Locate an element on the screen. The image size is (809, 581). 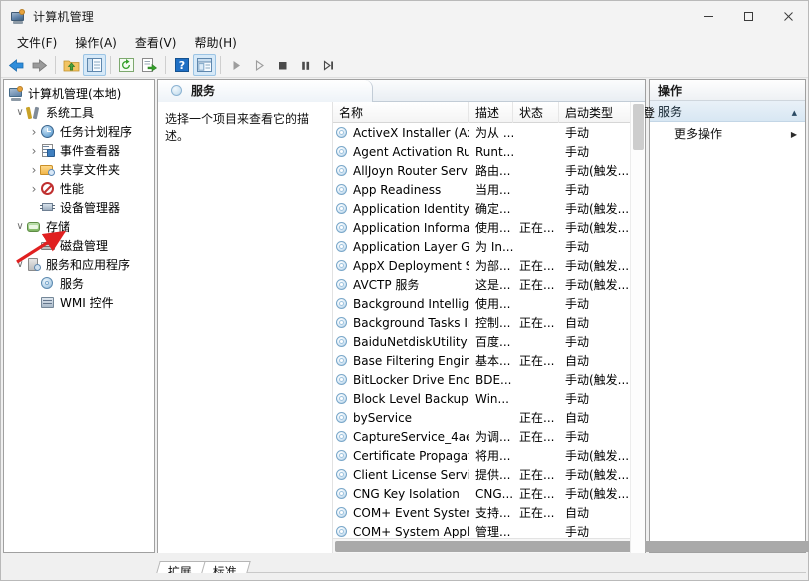
table-row: CNG Key IsolationCNG...正在...手动(触发...本 is located at coordinates (481, 493).